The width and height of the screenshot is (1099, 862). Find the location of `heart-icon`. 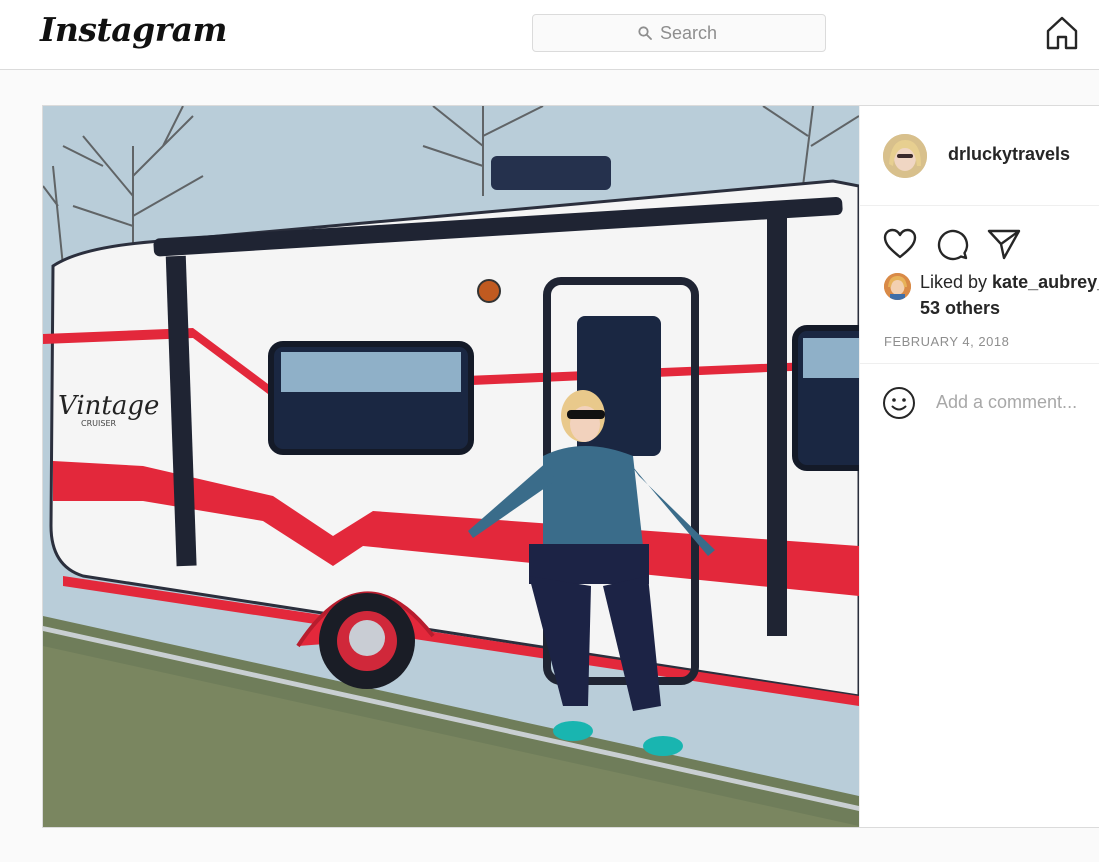

heart-icon is located at coordinates (900, 244).